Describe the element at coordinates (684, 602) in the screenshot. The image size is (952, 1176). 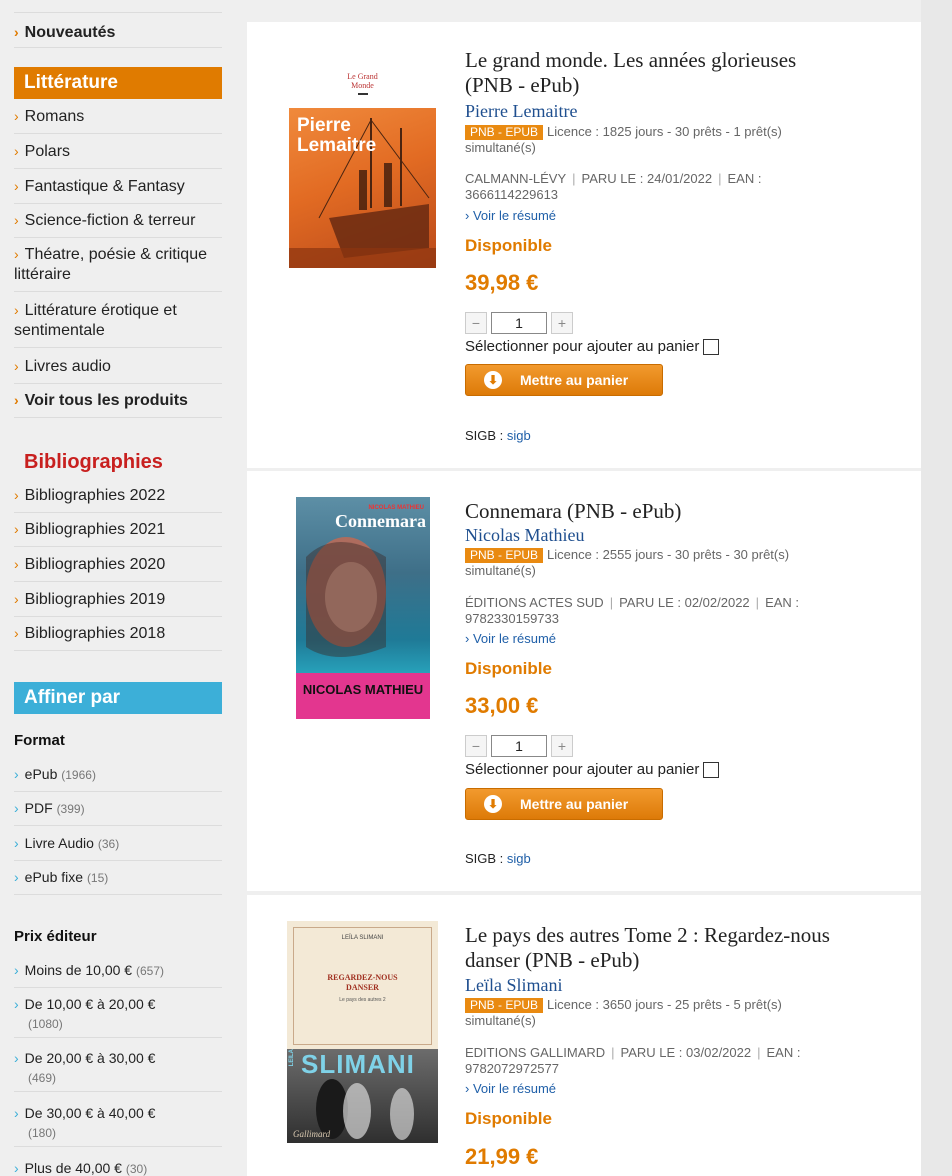
I see `publication-date: PARU LE : 02/02/2022` at that location.